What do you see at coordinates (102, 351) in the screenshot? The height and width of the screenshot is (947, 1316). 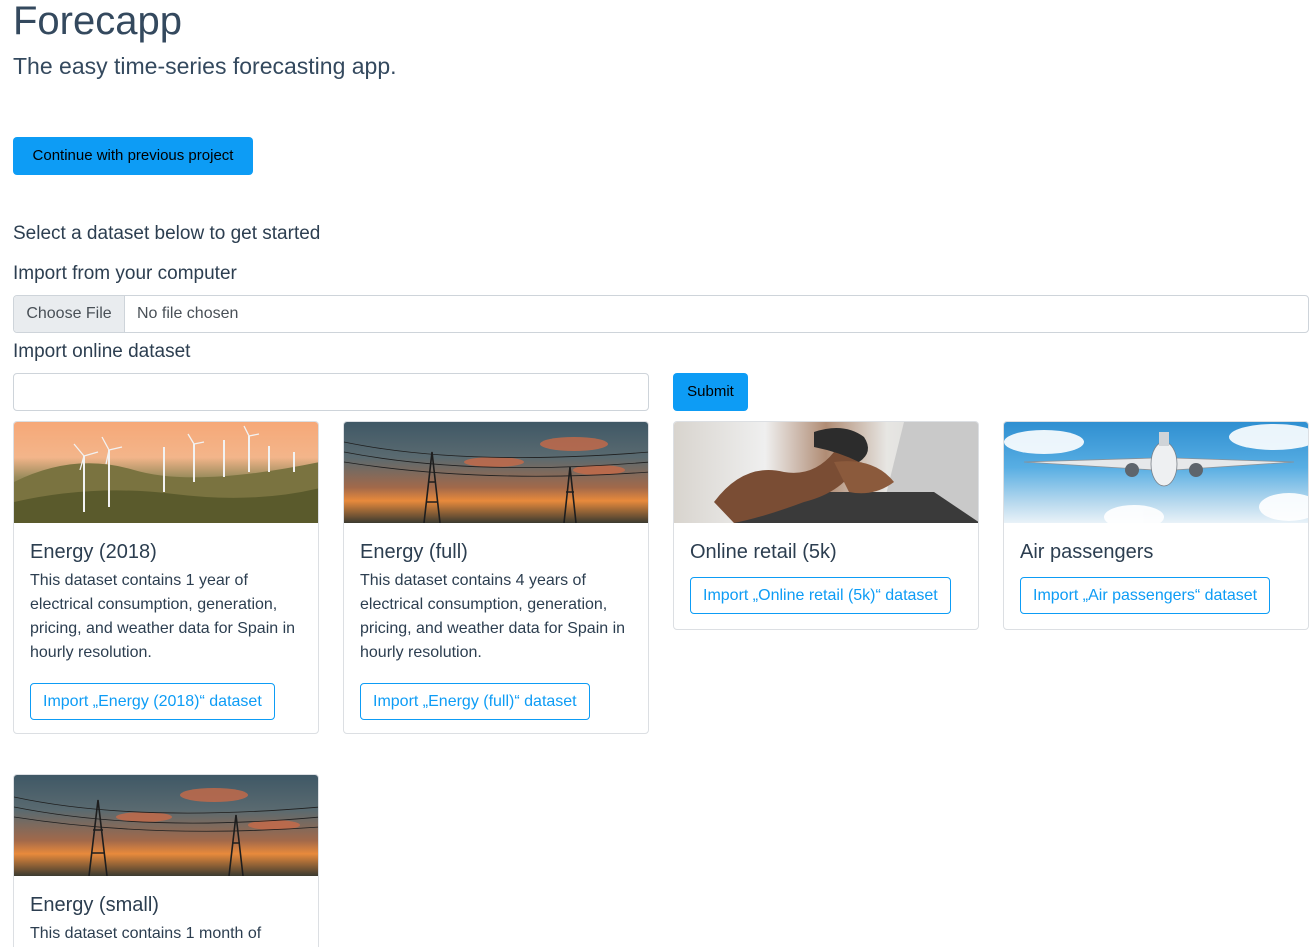 I see `import-online-label: Import online dataset` at bounding box center [102, 351].